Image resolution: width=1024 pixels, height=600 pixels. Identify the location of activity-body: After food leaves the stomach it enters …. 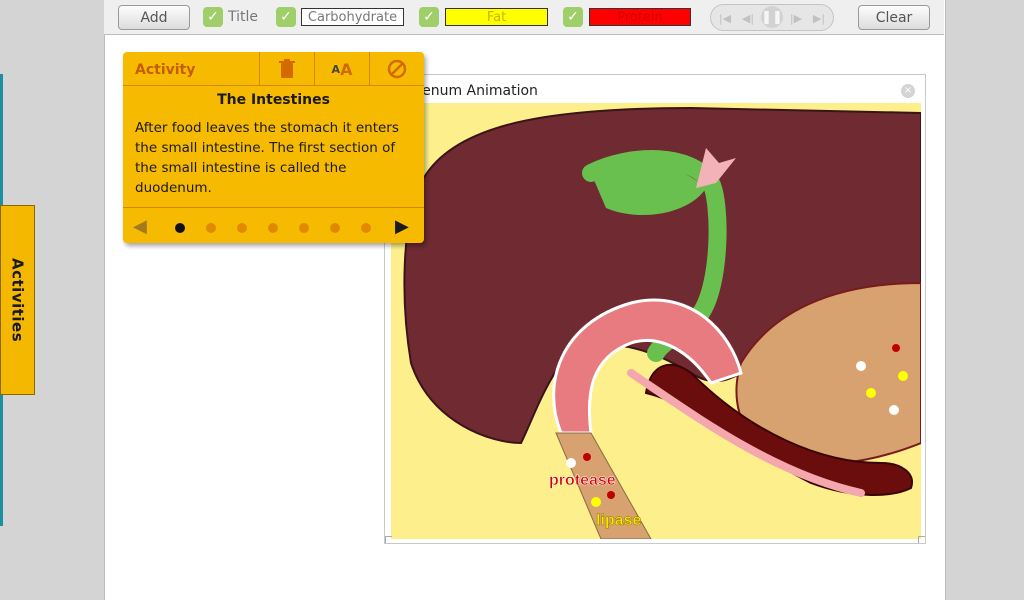
(267, 158).